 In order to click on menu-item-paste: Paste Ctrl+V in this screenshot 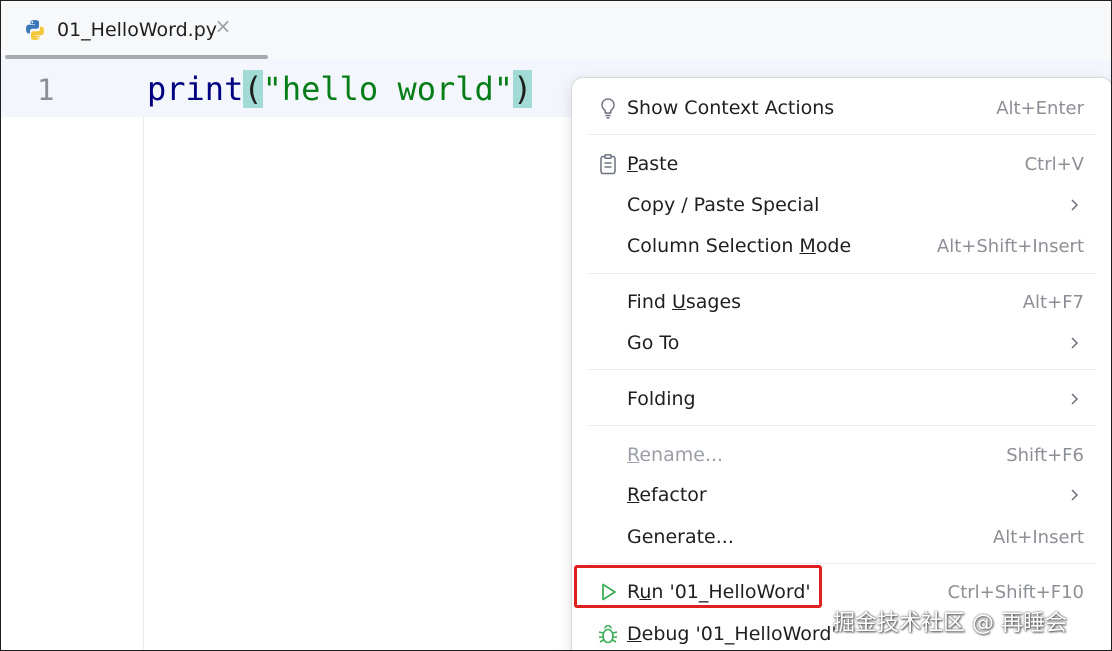, I will do `click(842, 164)`.